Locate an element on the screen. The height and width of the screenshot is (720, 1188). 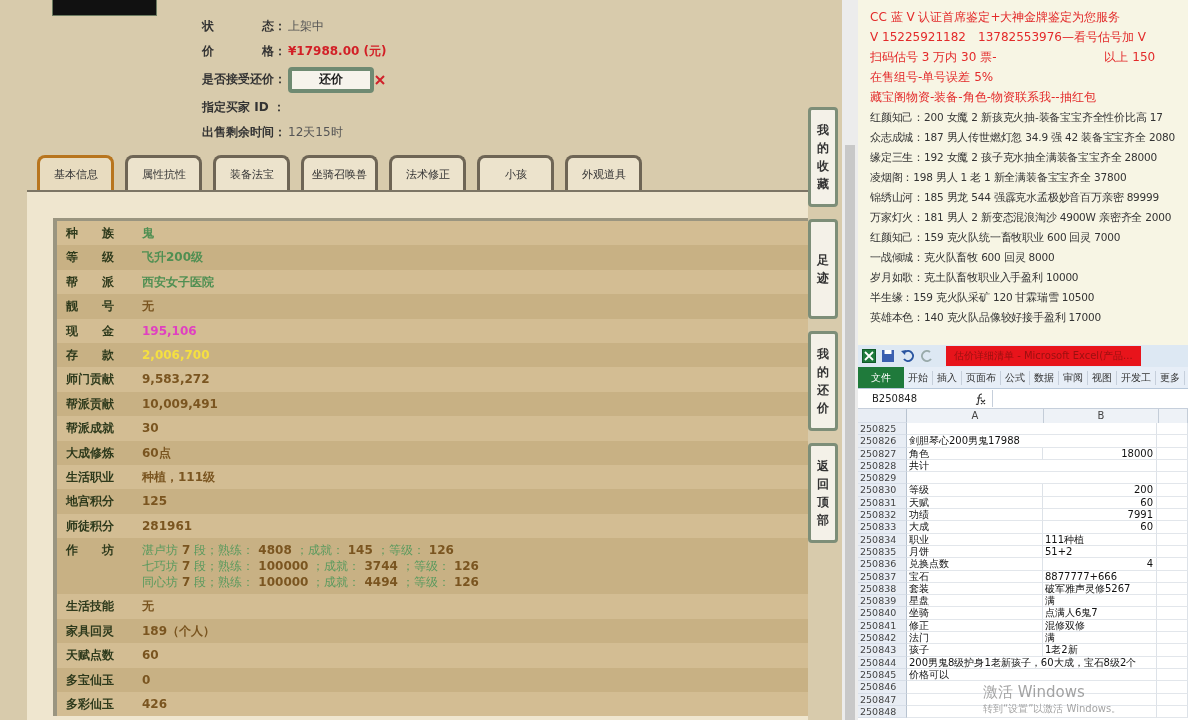
row-value: 9,583,272 is located at coordinates (176, 380).